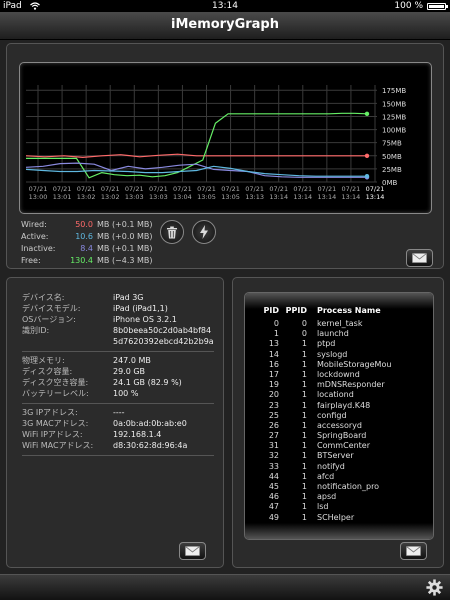 This screenshot has height=600, width=450. What do you see at coordinates (147, 382) in the screenshot?
I see `disk-free-value: 24.1 GB (82.9 %)` at bounding box center [147, 382].